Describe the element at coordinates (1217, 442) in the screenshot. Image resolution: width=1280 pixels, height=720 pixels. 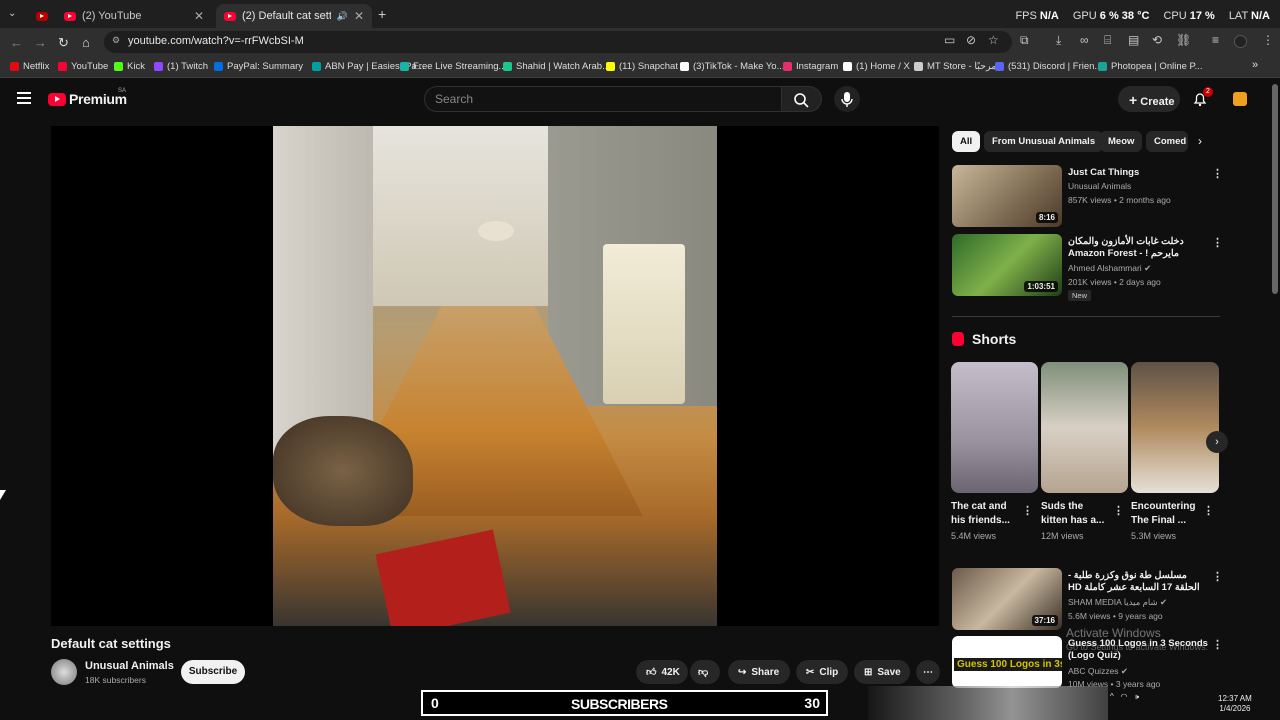
I see `shorts-next-chevron-icon: ›` at that location.